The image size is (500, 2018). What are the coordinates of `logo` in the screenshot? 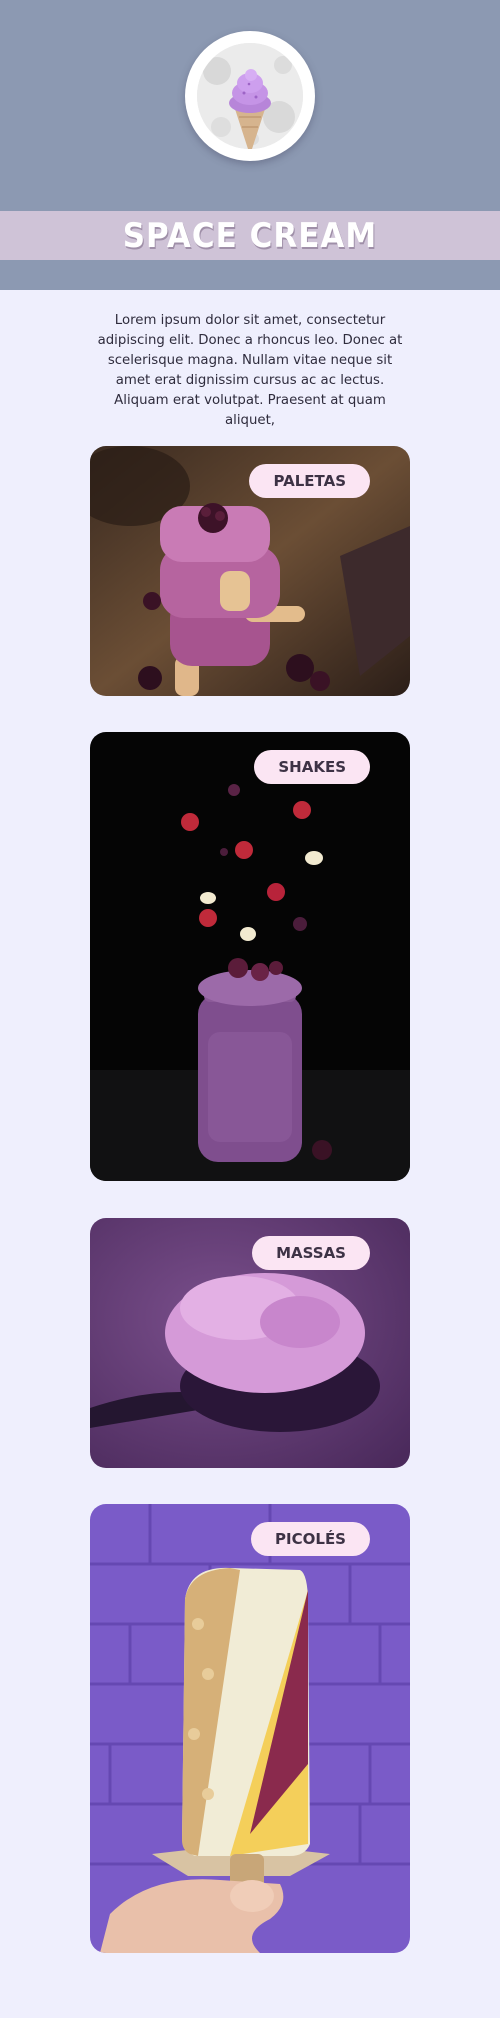 It's located at (250, 96).